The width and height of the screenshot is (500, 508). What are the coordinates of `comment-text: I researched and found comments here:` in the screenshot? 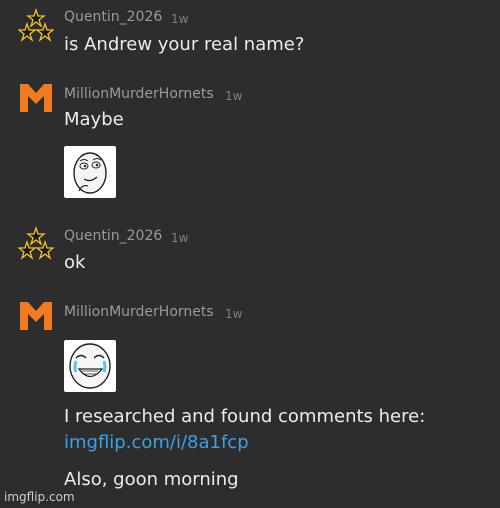 It's located at (245, 416).